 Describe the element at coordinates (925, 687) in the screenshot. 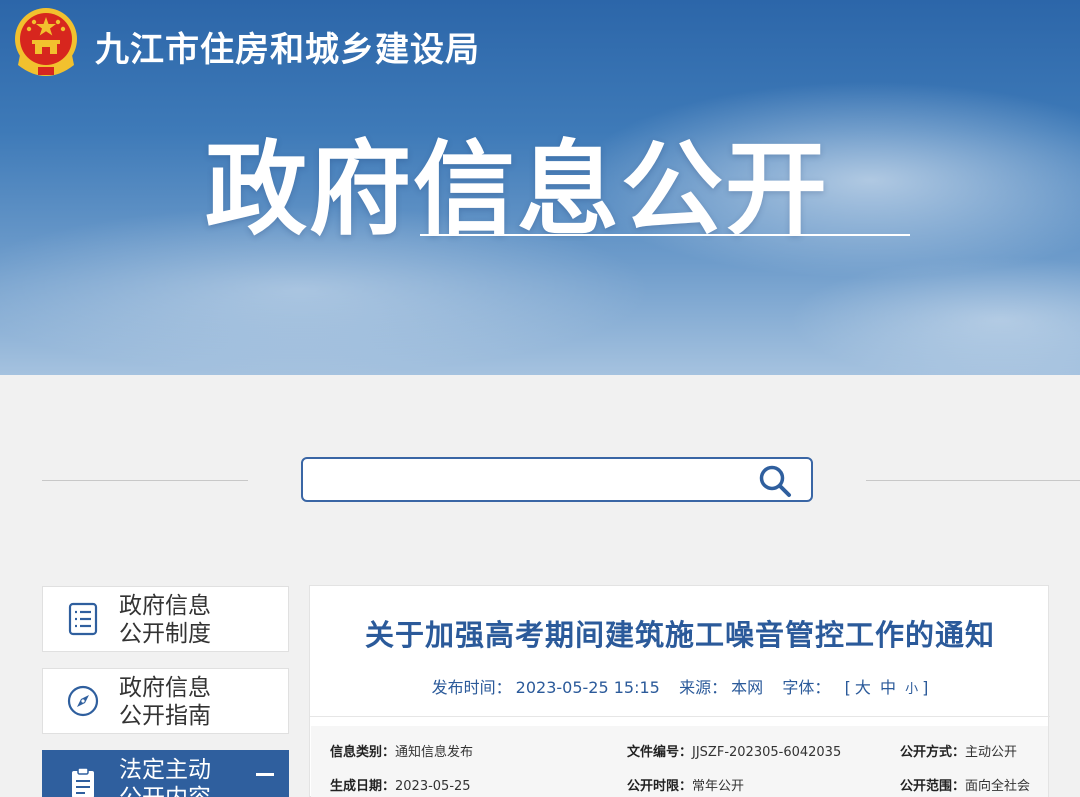

I see `font-bracket-close: ]` at that location.